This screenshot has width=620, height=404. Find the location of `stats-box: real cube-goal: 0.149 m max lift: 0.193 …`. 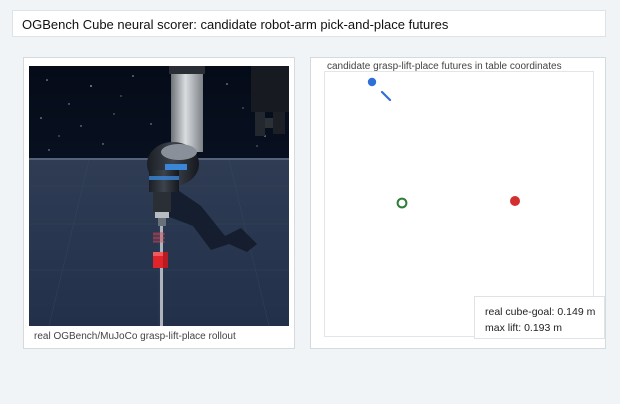

stats-box: real cube-goal: 0.149 m max lift: 0.193 … is located at coordinates (539, 317).